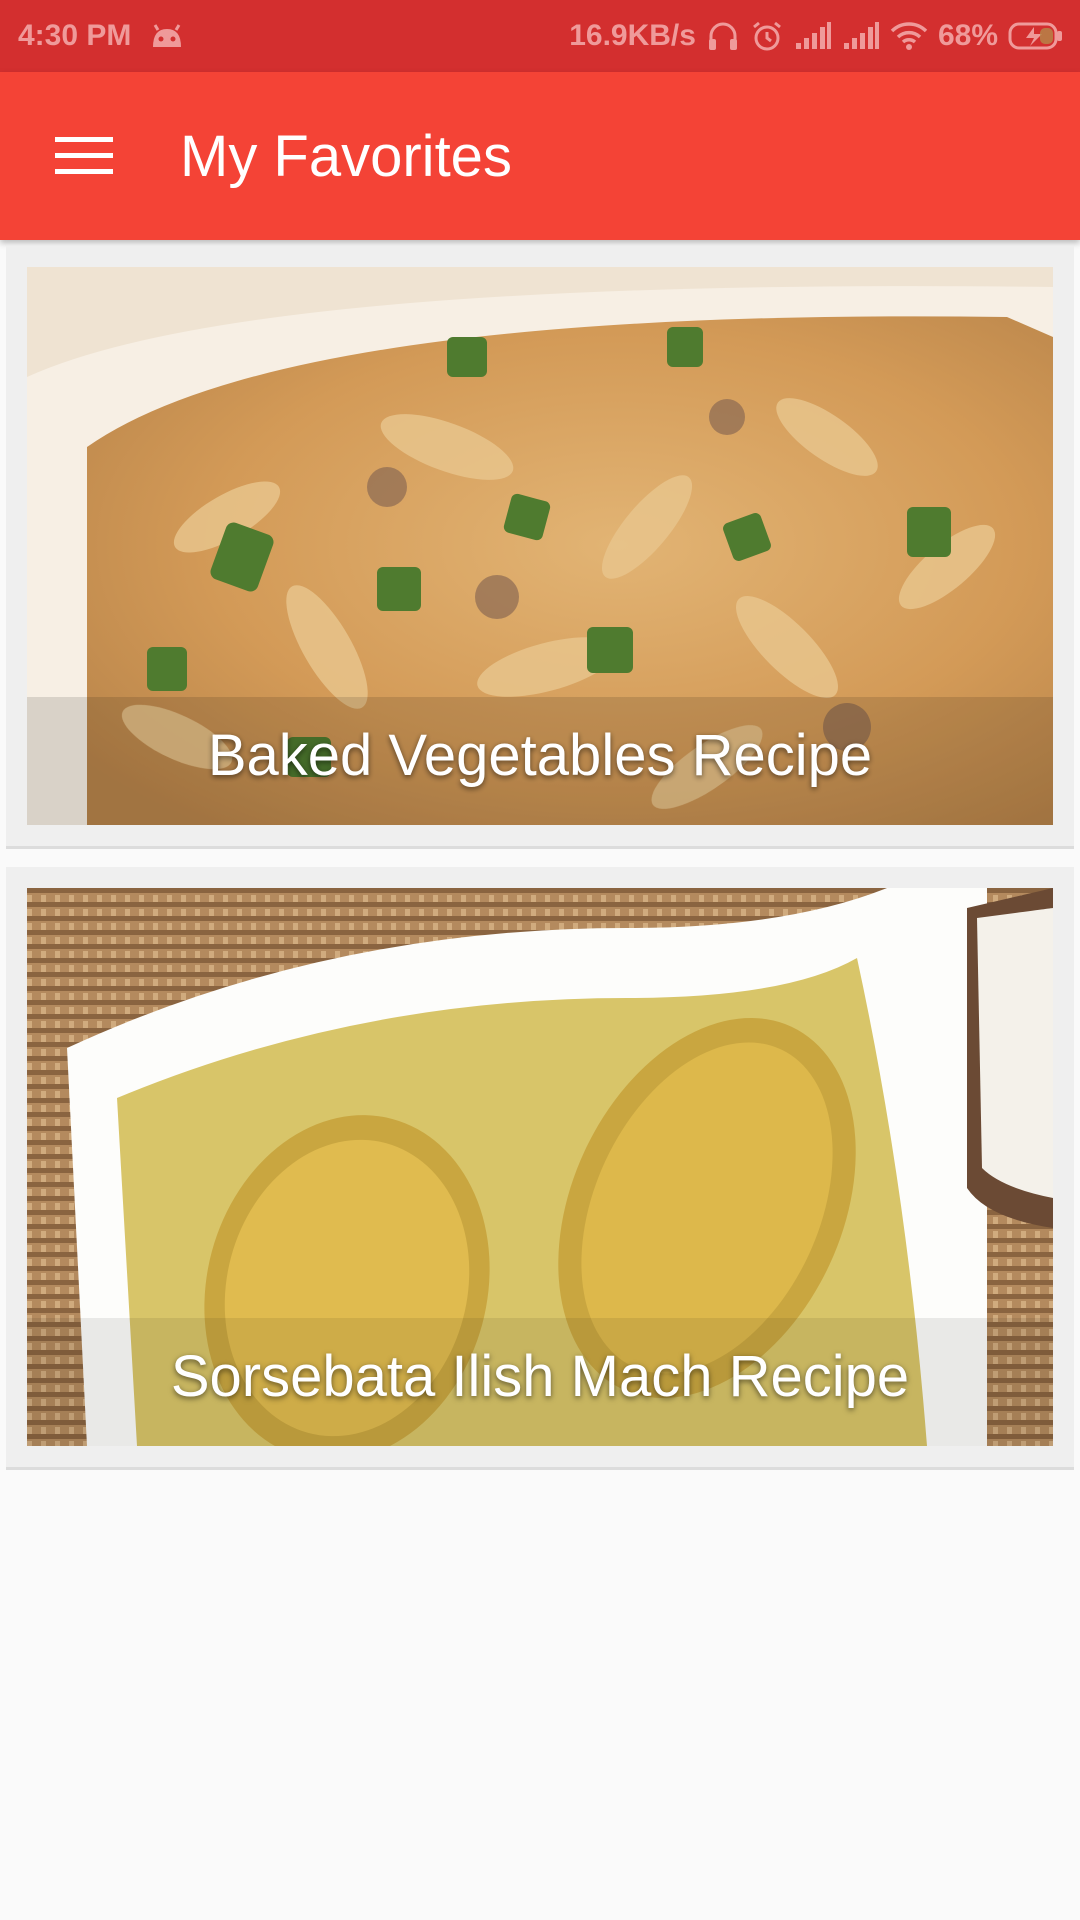 The image size is (1080, 1920). Describe the element at coordinates (767, 36) in the screenshot. I see `alarm-icon` at that location.